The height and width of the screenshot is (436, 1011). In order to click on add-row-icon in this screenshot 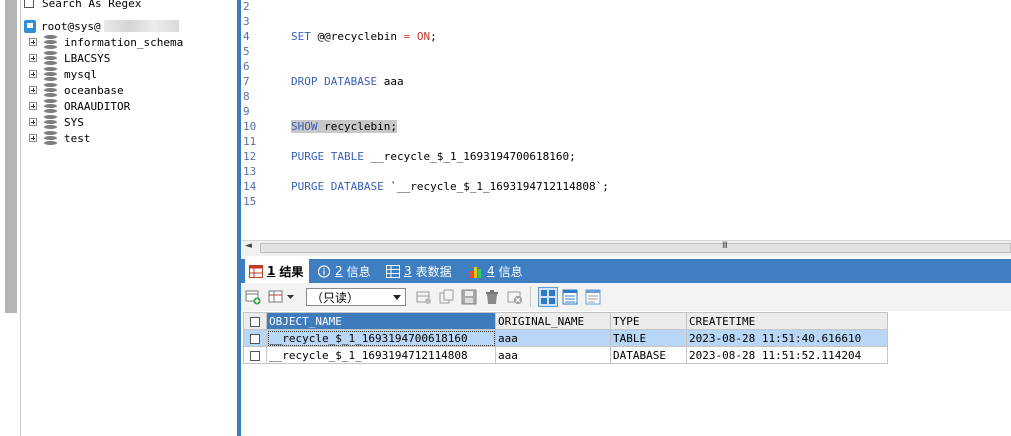, I will do `click(253, 297)`.